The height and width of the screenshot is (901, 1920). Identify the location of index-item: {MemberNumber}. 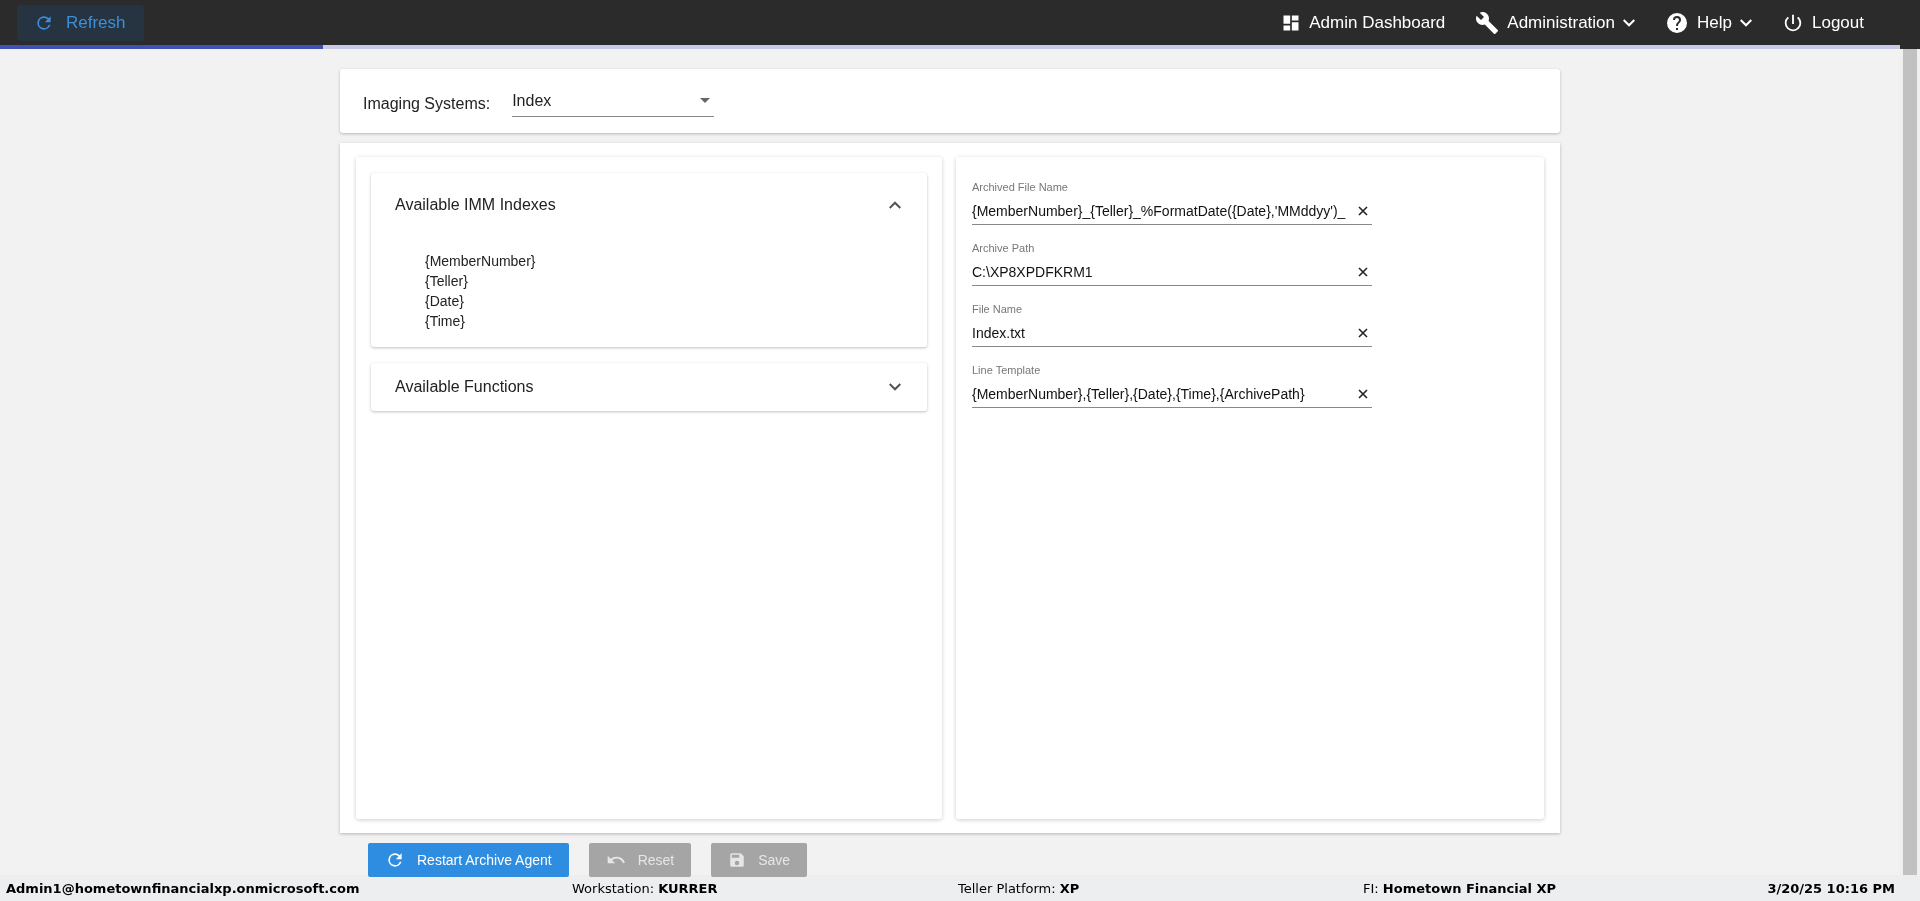
(480, 261).